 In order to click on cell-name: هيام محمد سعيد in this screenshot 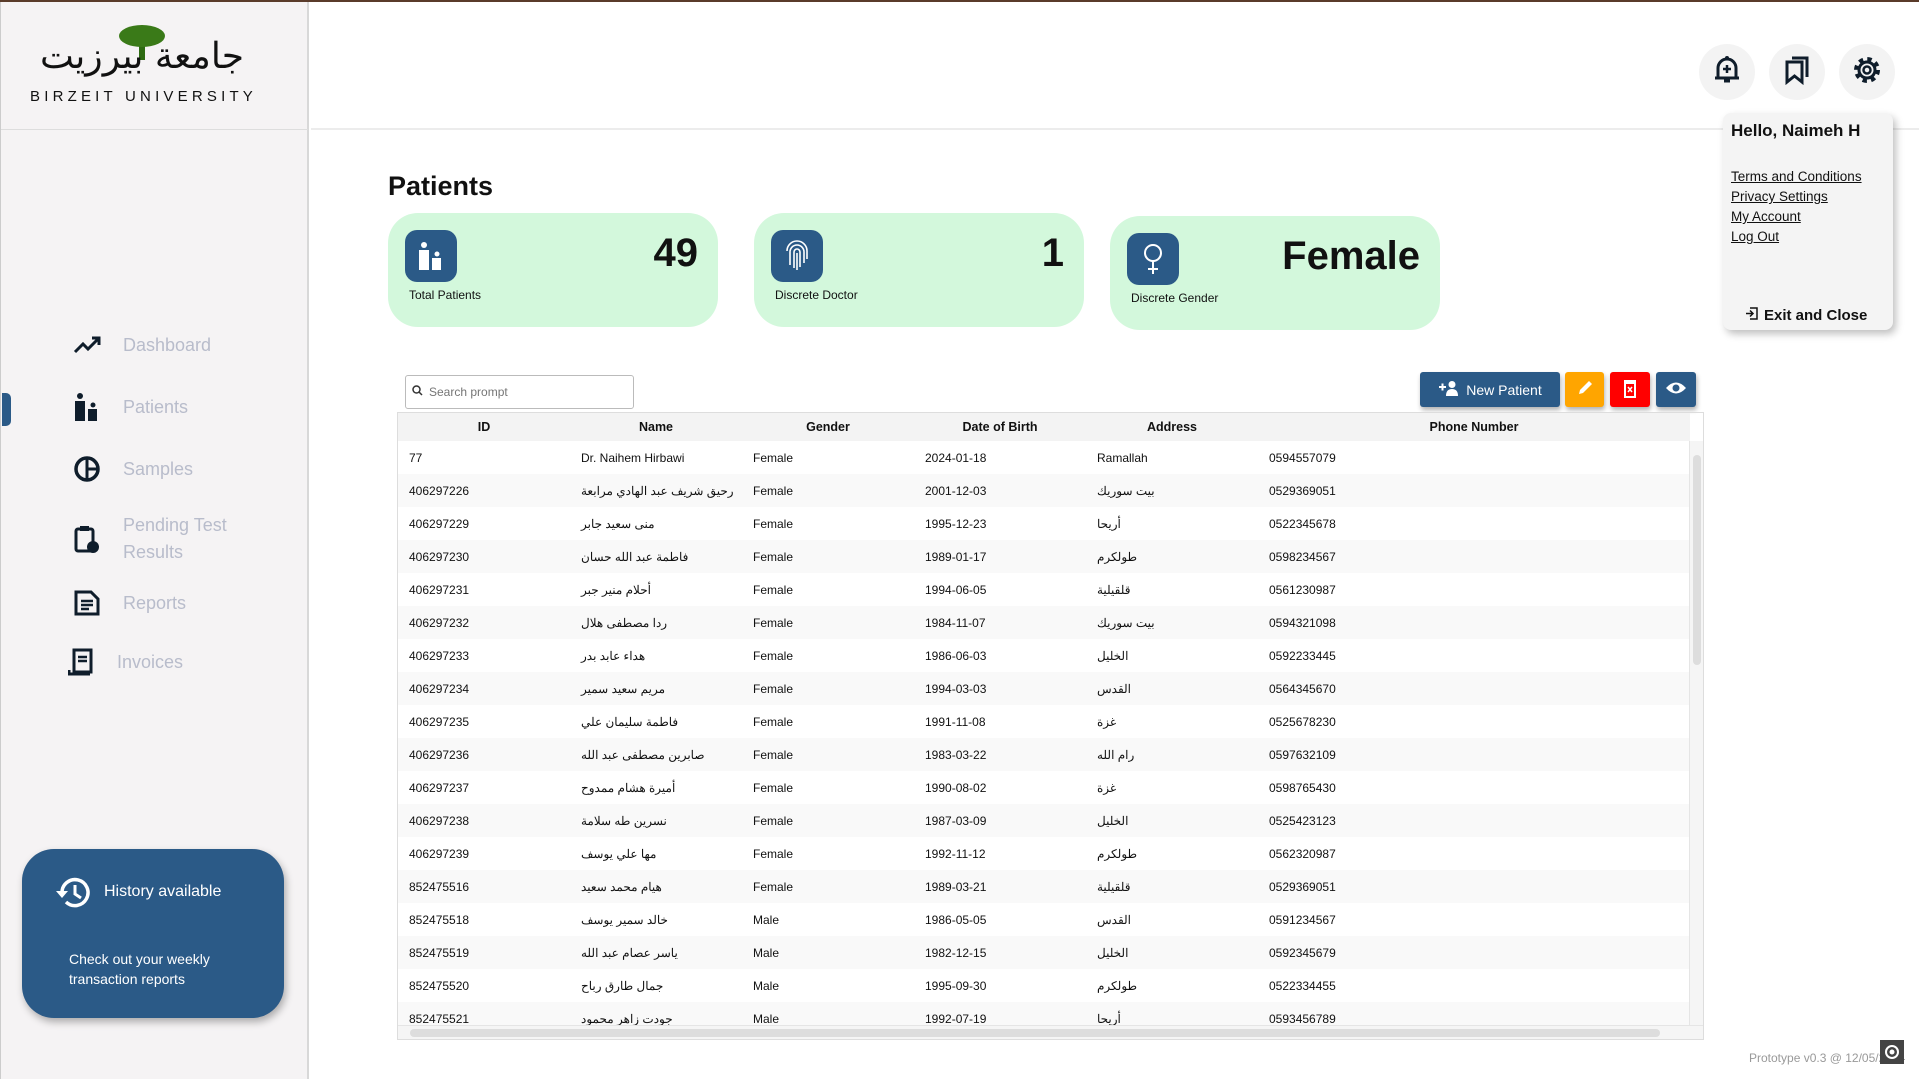, I will do `click(656, 886)`.